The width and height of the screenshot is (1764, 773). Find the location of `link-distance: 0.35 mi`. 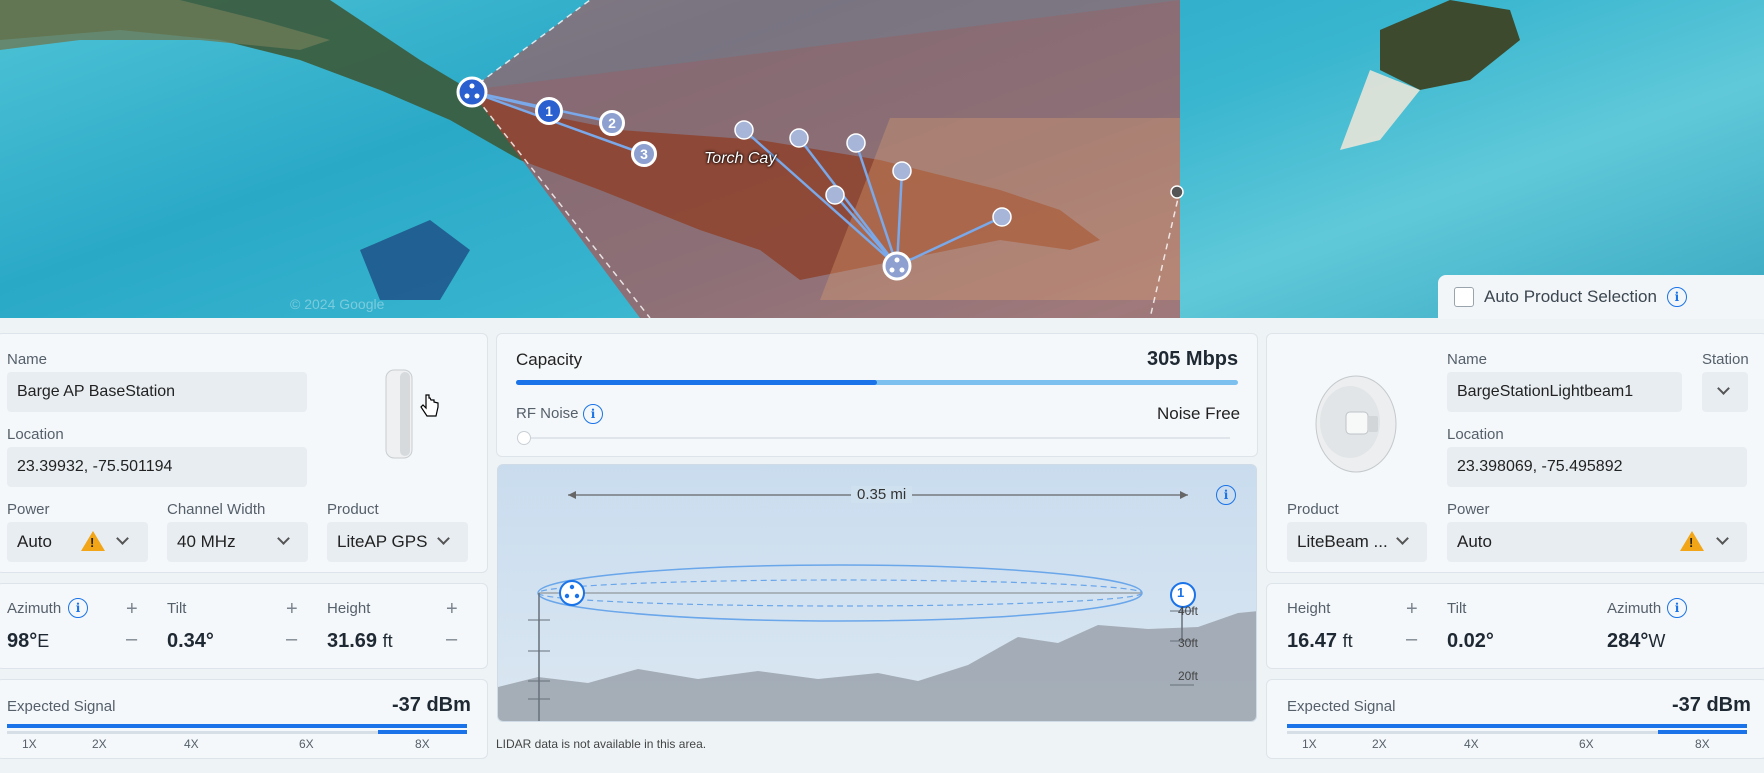

link-distance: 0.35 mi is located at coordinates (882, 494).